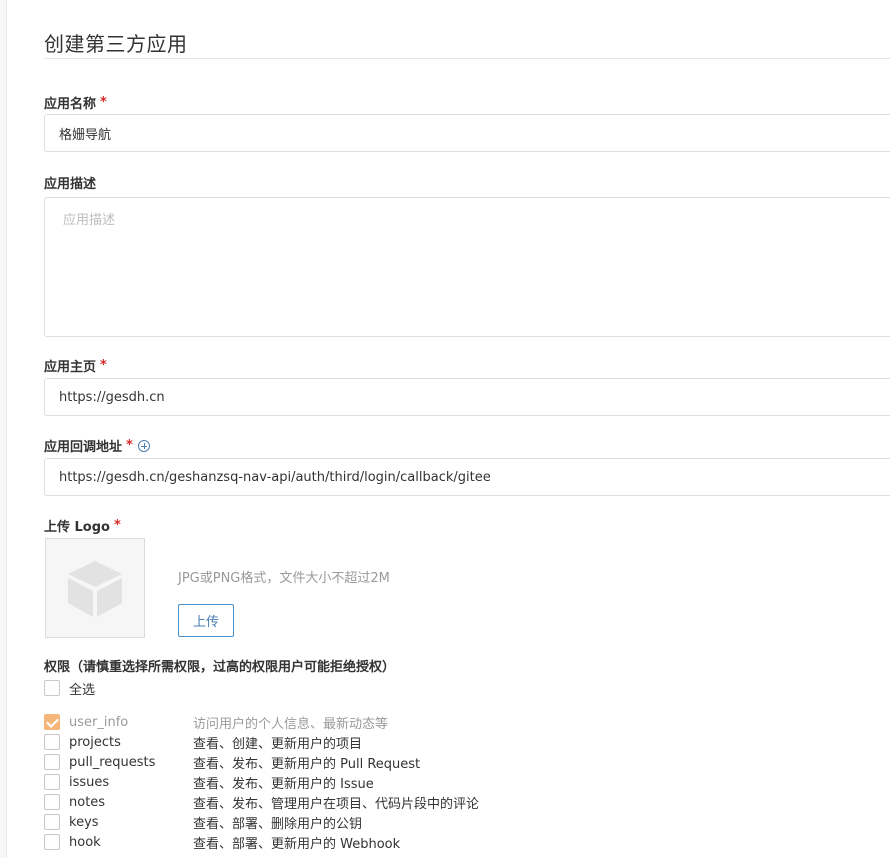 This screenshot has width=890, height=858. I want to click on logo-preview, so click(95, 588).